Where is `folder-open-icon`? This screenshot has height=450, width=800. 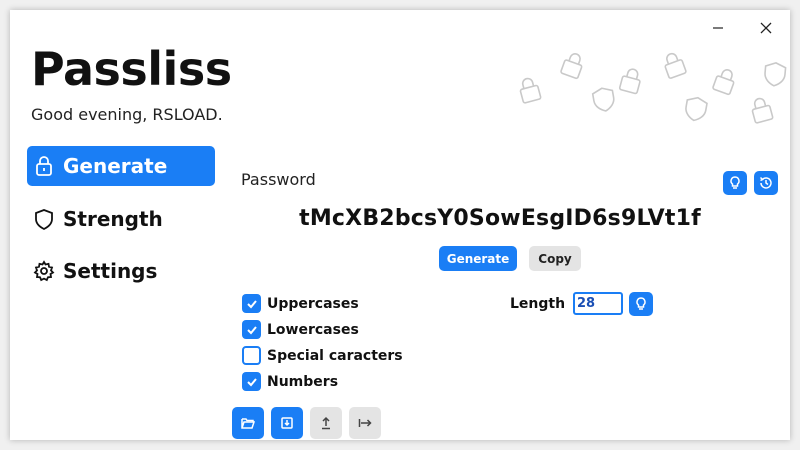 folder-open-icon is located at coordinates (248, 423).